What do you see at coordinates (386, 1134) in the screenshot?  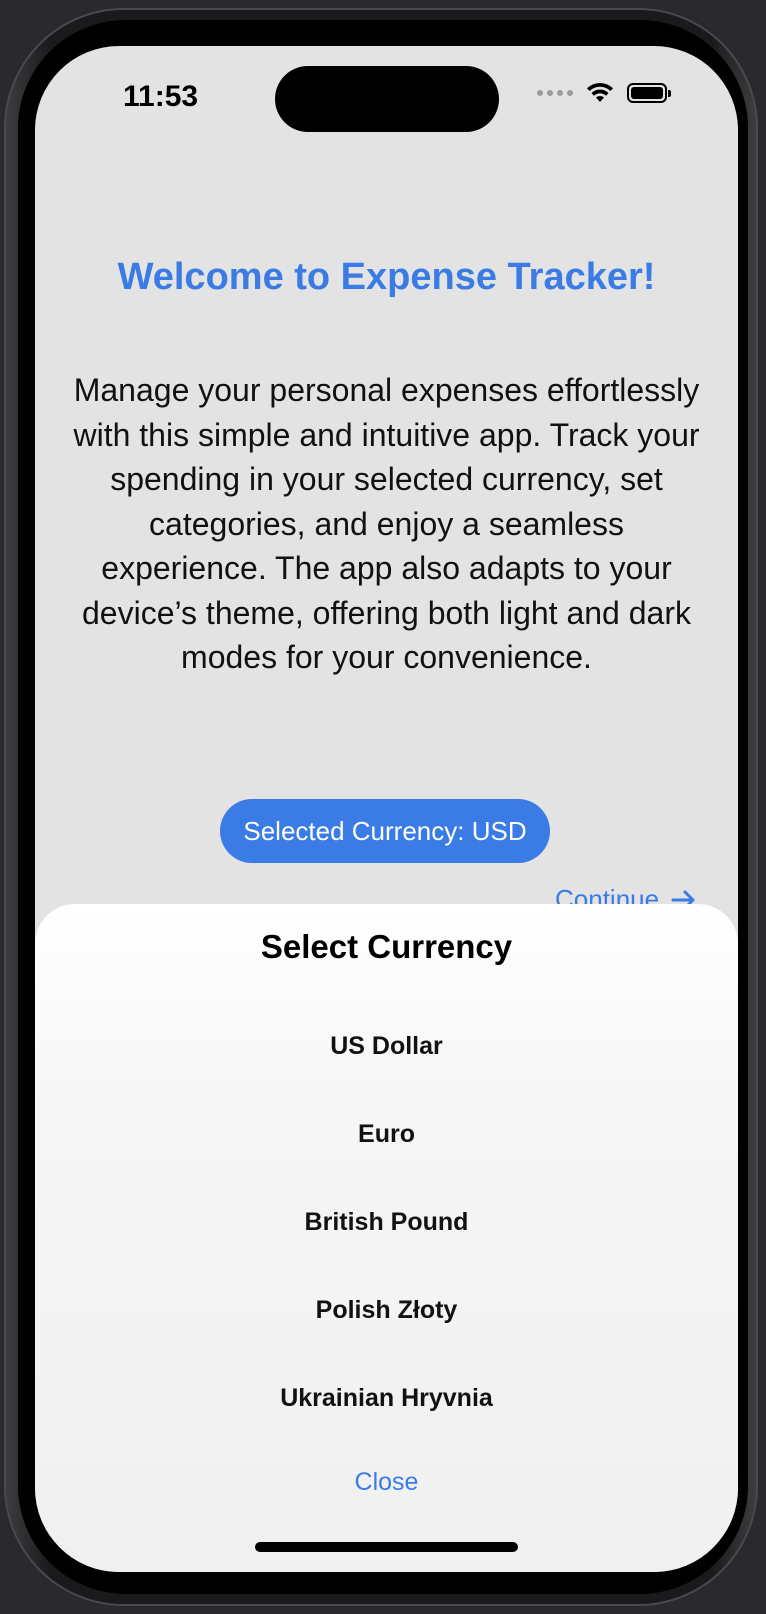 I see `currency-option-eur: Euro` at bounding box center [386, 1134].